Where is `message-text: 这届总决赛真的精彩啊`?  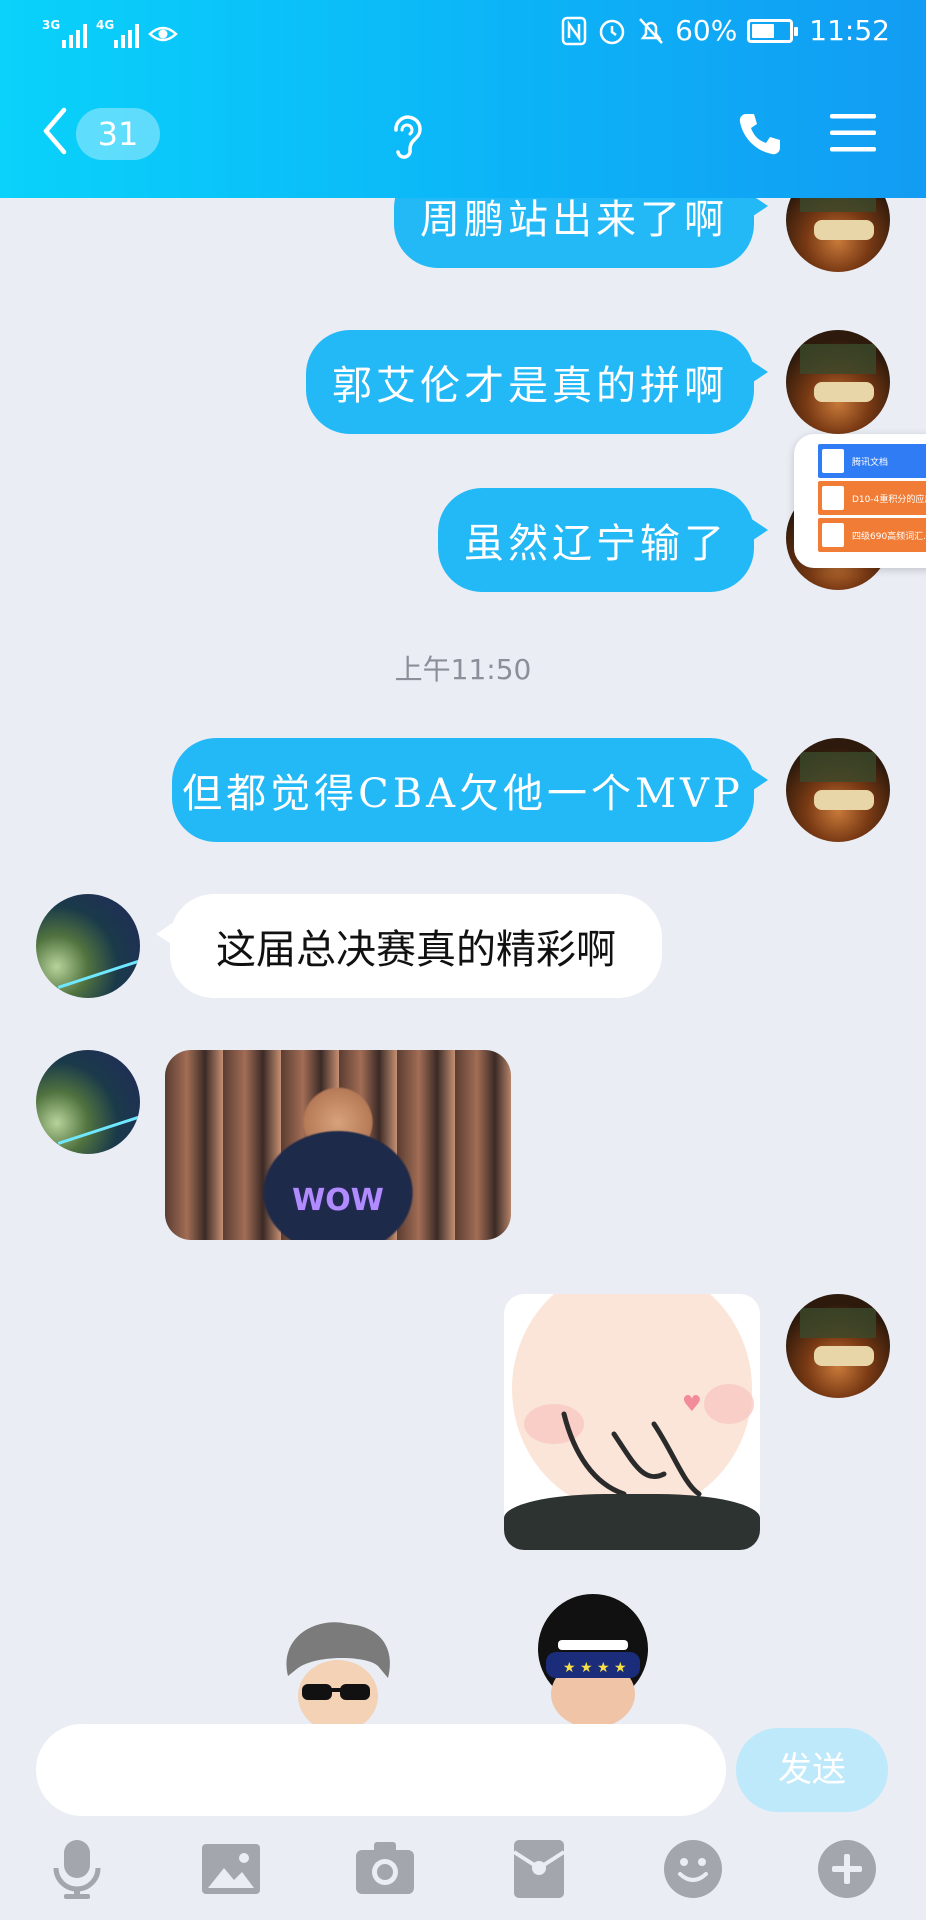 message-text: 这届总决赛真的精彩啊 is located at coordinates (416, 950).